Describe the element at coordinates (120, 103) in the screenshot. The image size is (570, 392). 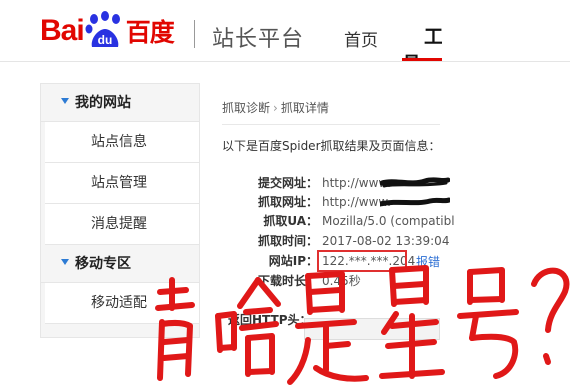
I see `sidebar-group-my-sites: 我的网站` at that location.